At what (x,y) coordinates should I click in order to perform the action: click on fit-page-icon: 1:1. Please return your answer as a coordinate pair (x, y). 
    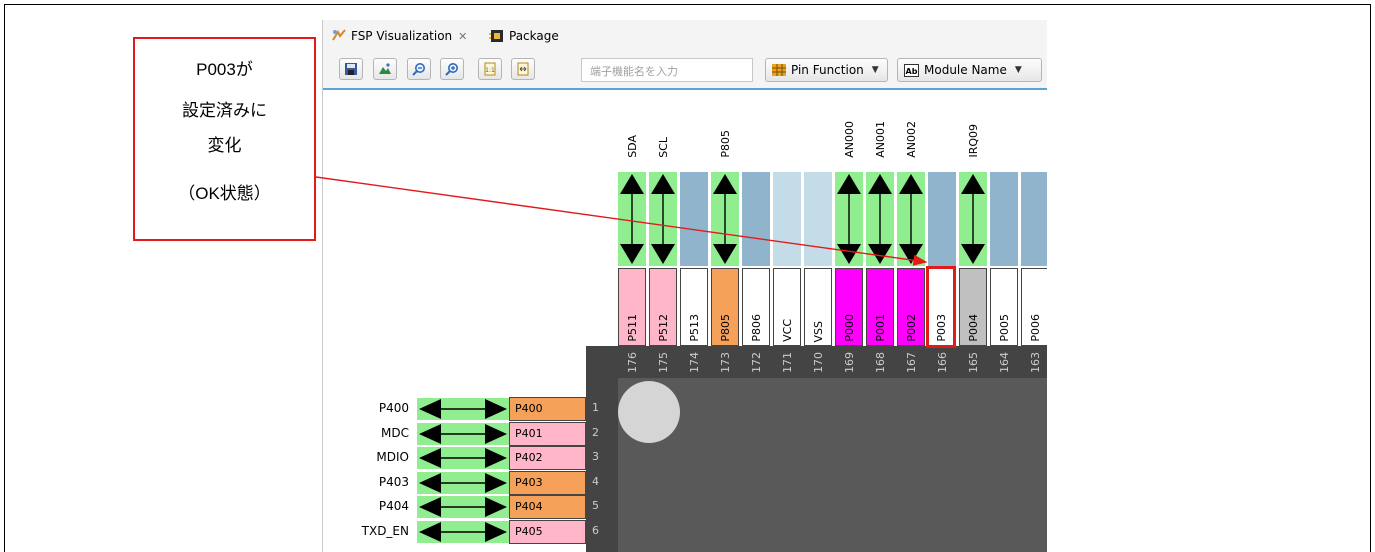
    Looking at the image, I should click on (490, 69).